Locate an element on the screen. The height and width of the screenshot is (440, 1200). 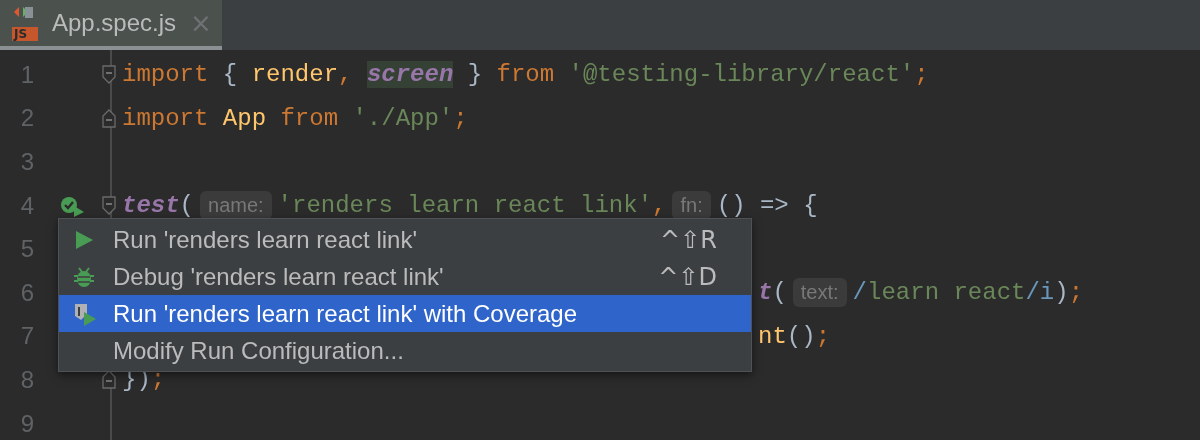
line-number: 8 is located at coordinates (26, 379).